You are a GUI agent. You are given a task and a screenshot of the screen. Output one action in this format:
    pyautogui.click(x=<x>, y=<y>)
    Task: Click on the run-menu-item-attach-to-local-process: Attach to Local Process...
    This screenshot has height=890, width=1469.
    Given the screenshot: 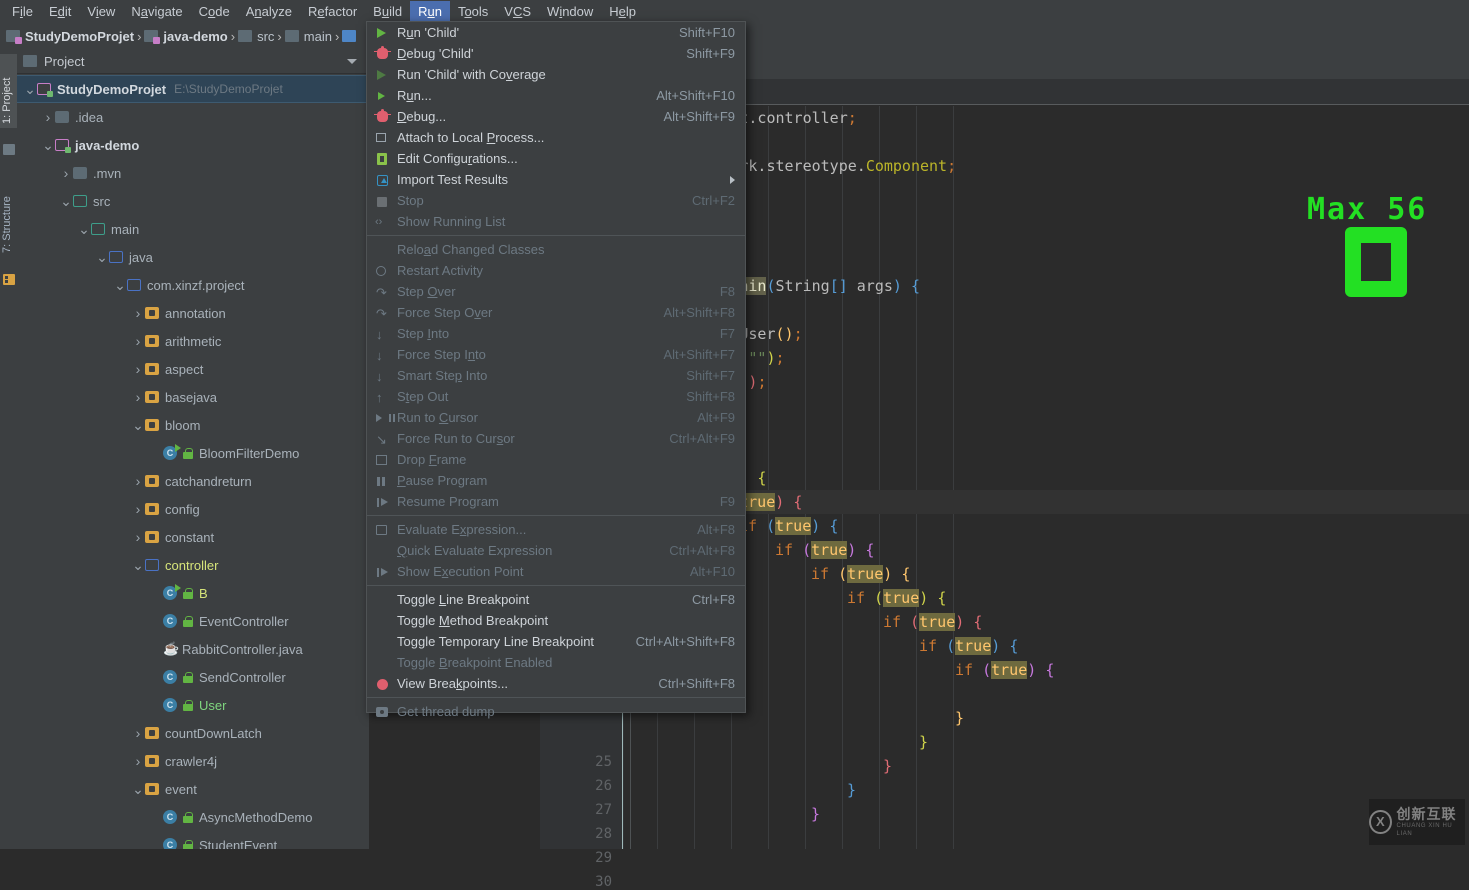 What is the action you would take?
    pyautogui.click(x=556, y=137)
    